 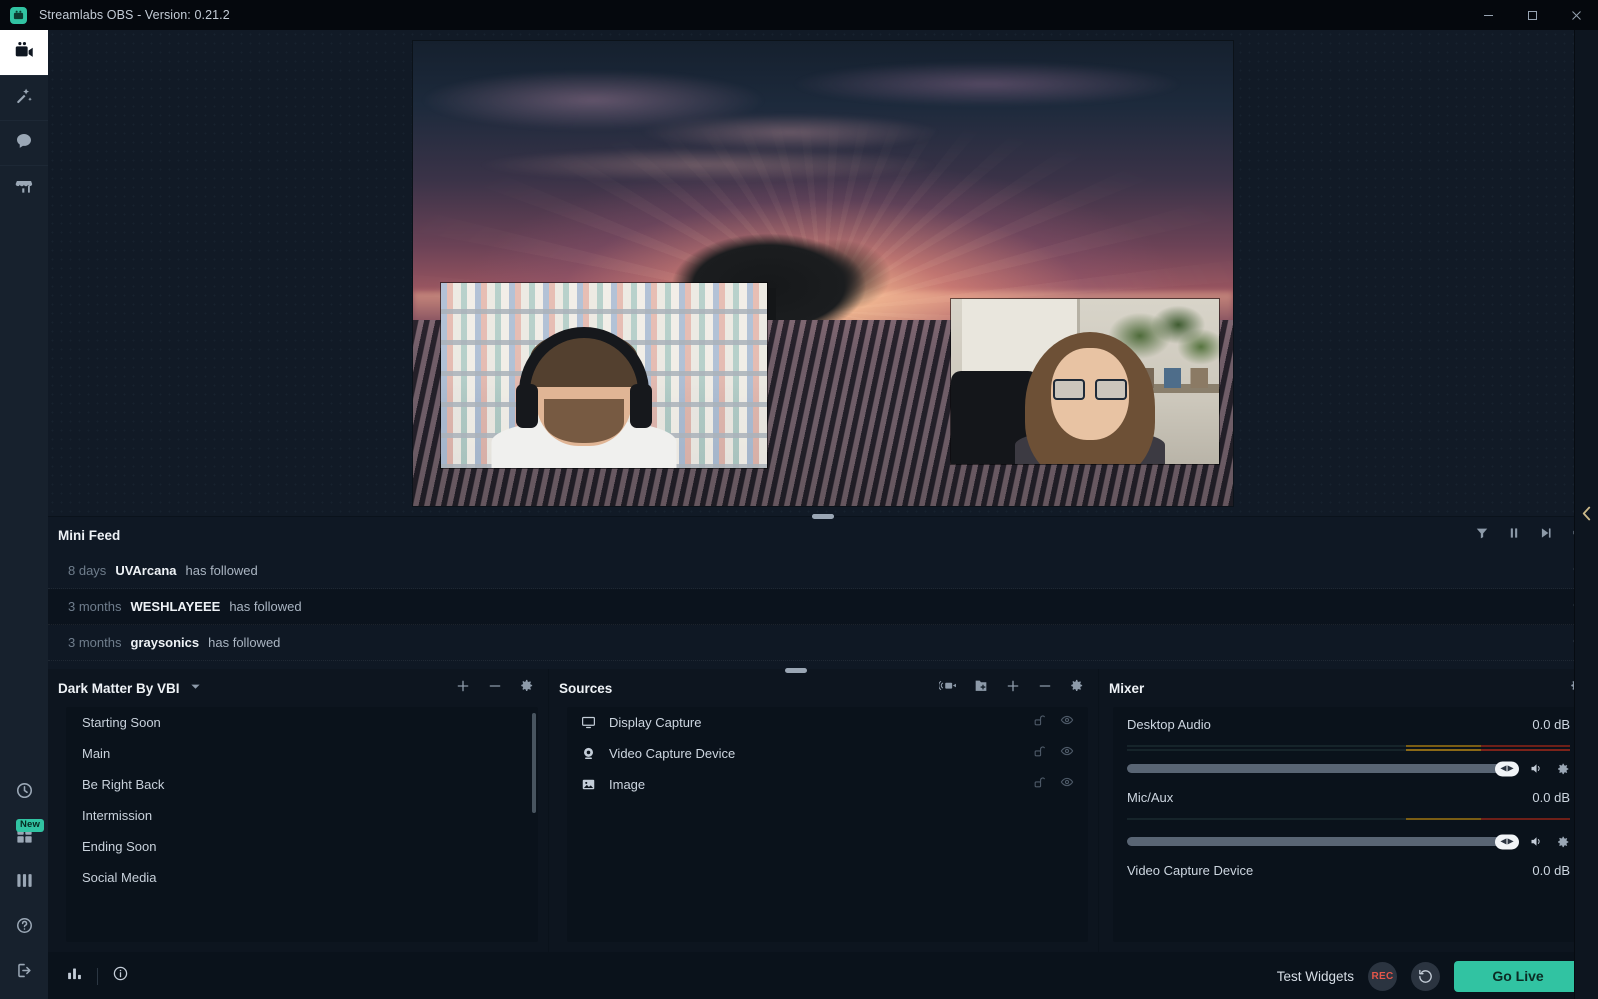 I want to click on event-user: UVArcana, so click(x=146, y=570).